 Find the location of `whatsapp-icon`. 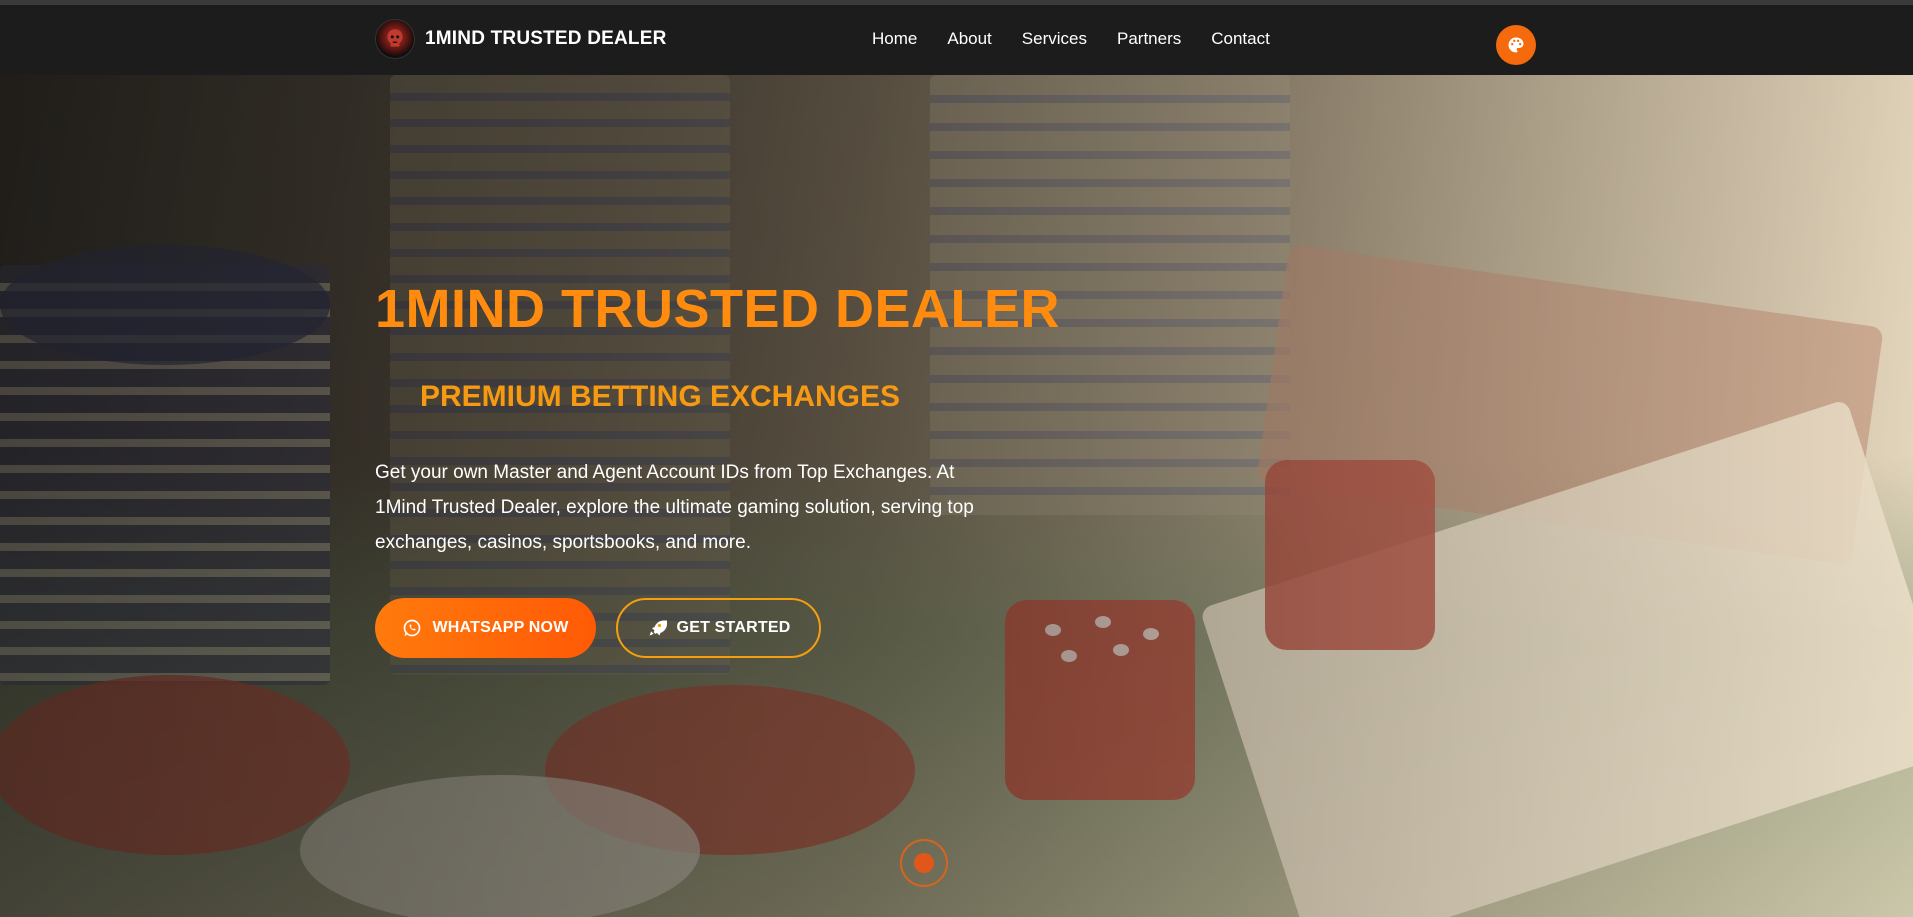

whatsapp-icon is located at coordinates (412, 628).